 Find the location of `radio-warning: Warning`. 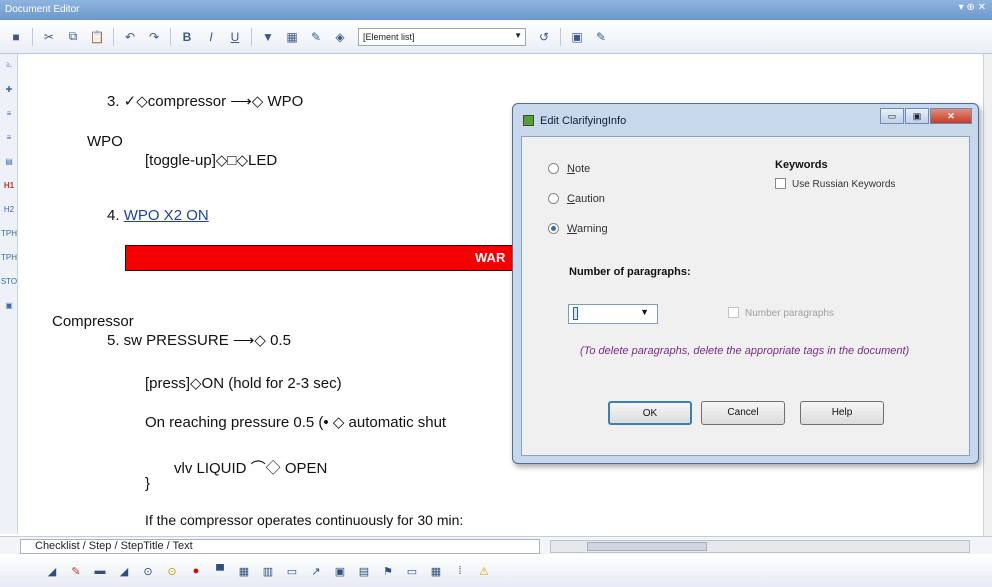

radio-warning: Warning is located at coordinates (578, 229).